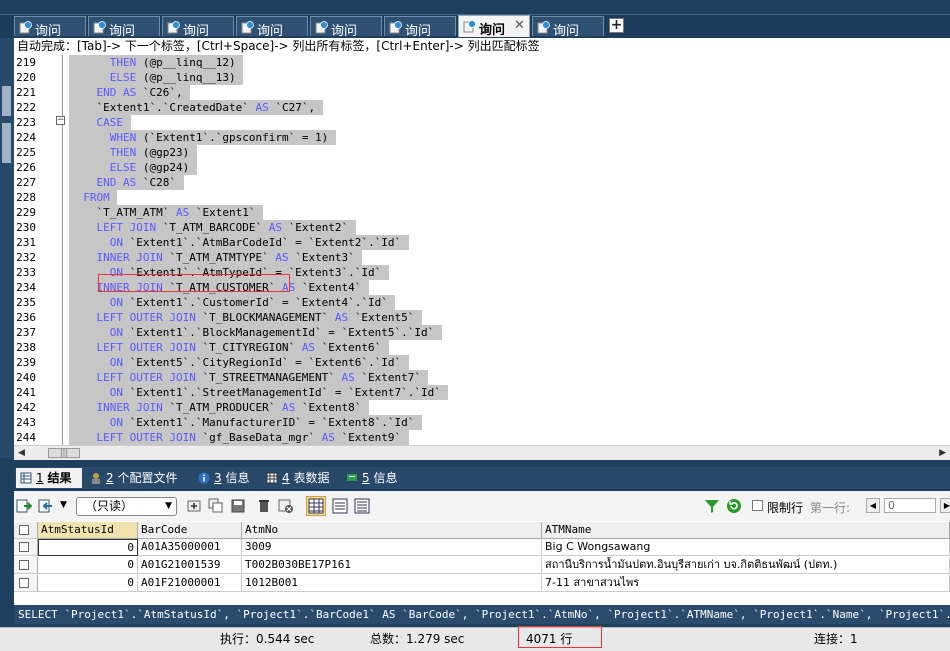 The width and height of the screenshot is (950, 651). Describe the element at coordinates (106, 182) in the screenshot. I see `sql-keyword: END` at that location.